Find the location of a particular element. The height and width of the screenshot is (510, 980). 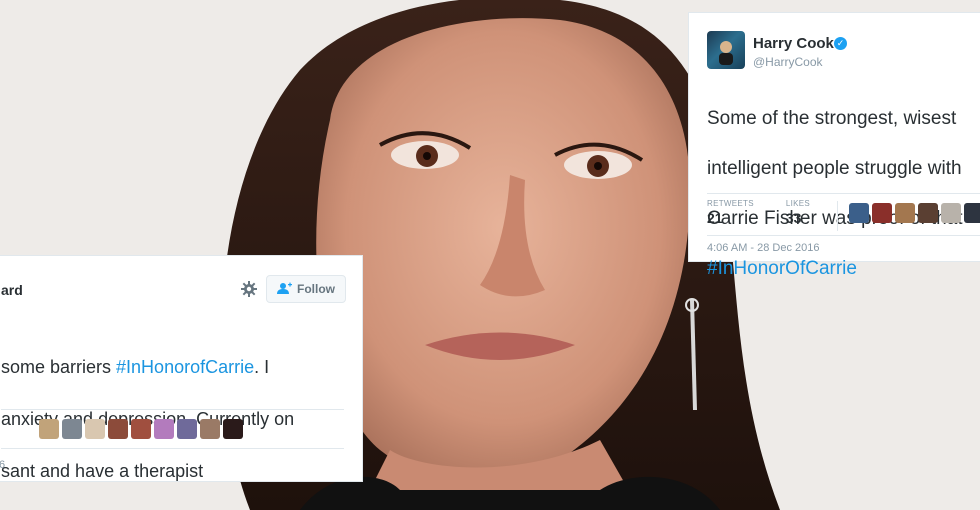

tweet-text-line: some barriers #InHonorofCarrie. I is located at coordinates (181, 367).